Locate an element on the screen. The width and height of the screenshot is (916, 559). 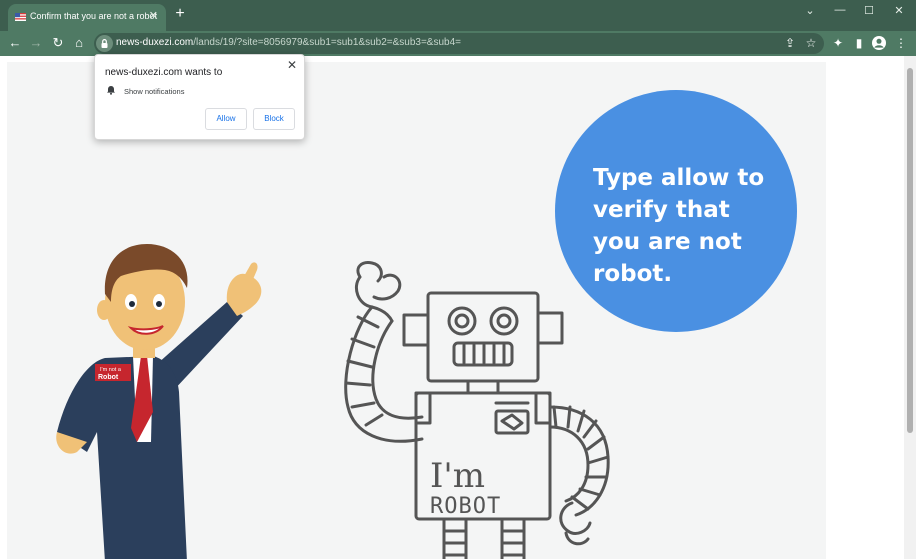
robot-chest-line2: ROBOT is located at coordinates (465, 506).